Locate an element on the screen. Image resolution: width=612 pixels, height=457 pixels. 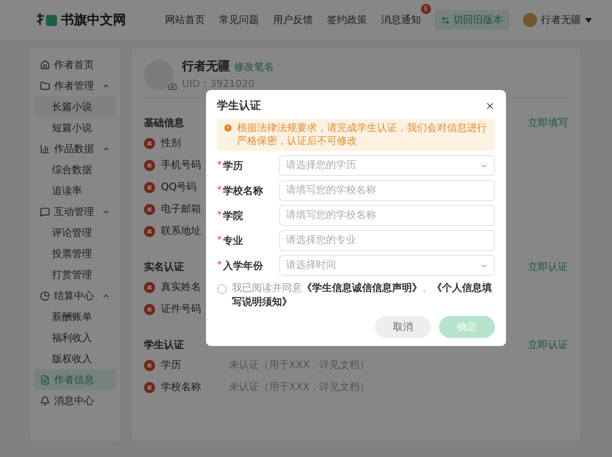
sidebar-subitem: 短篇小说 is located at coordinates (75, 127).